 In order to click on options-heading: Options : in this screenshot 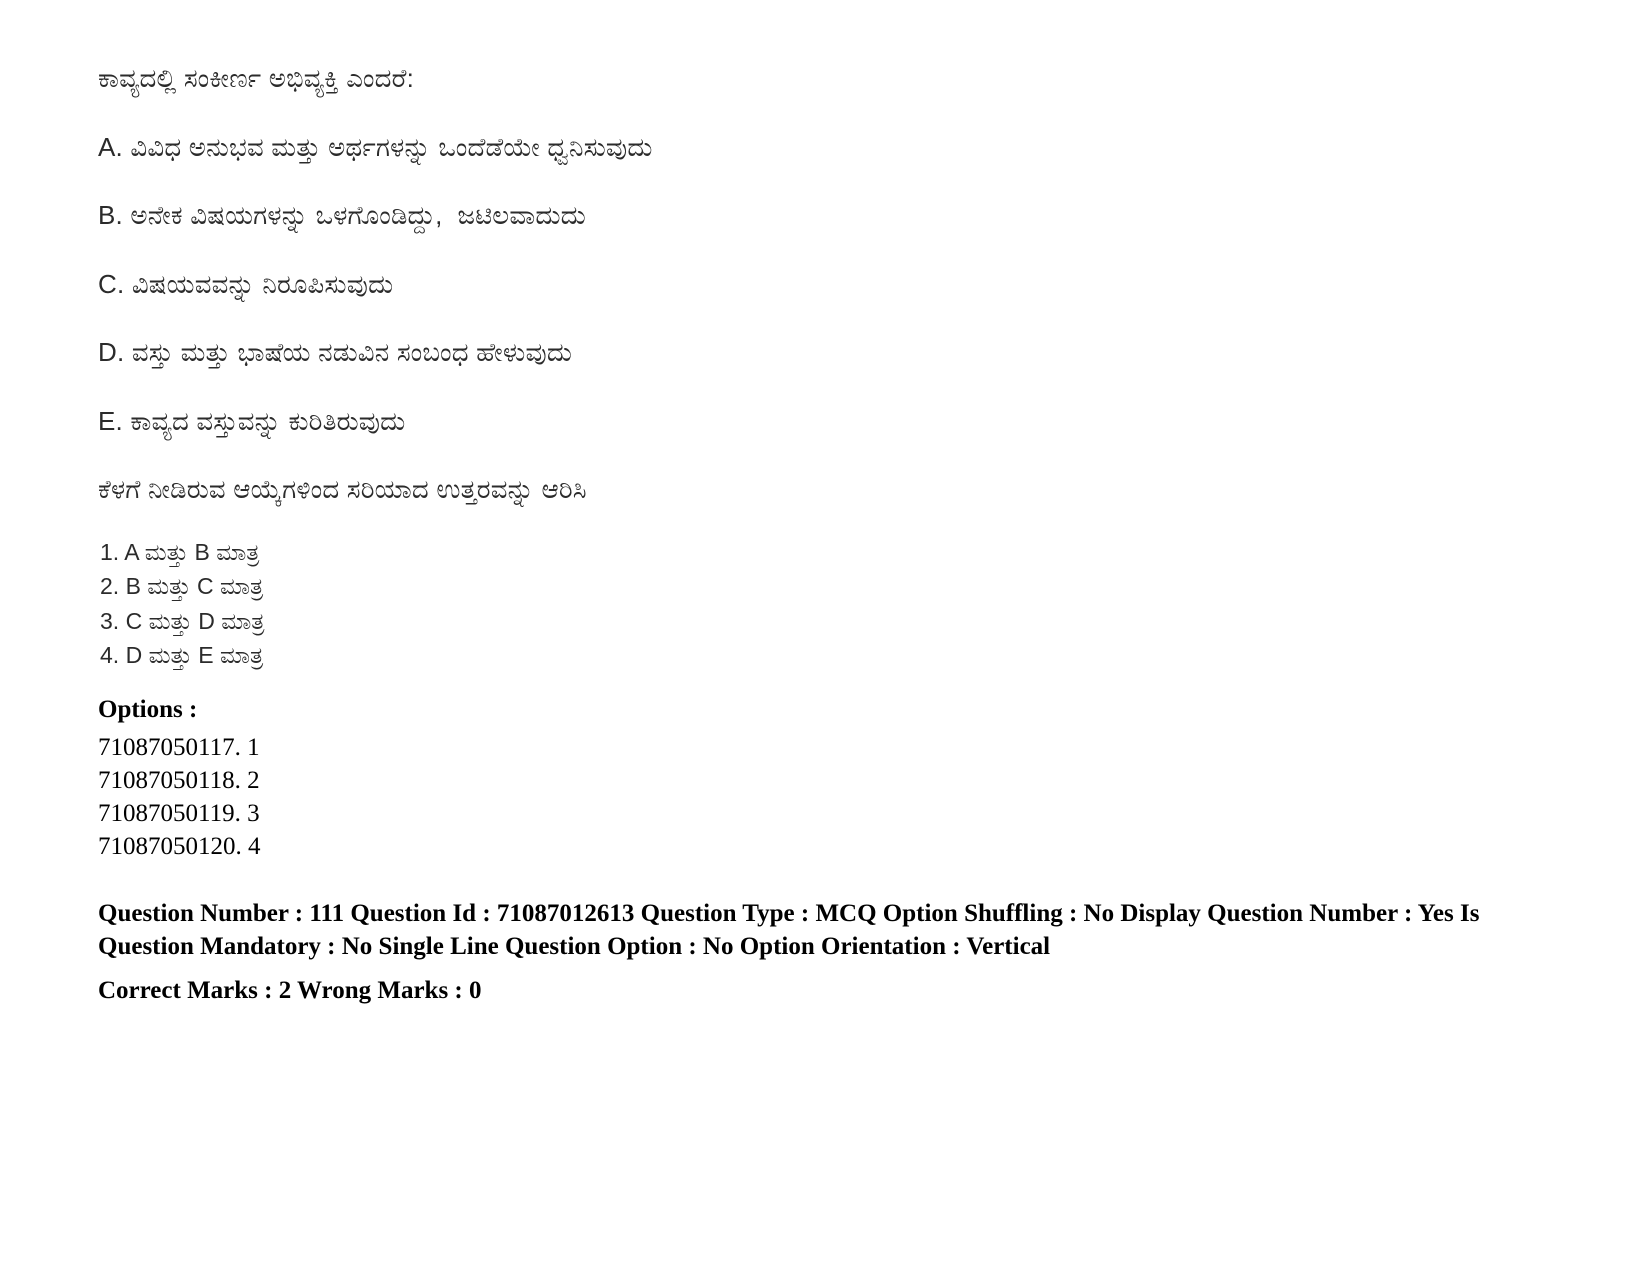, I will do `click(148, 710)`.